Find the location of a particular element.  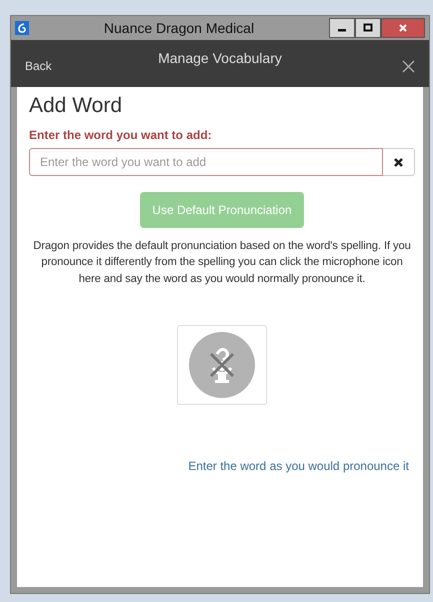

clear-icon is located at coordinates (398, 162).